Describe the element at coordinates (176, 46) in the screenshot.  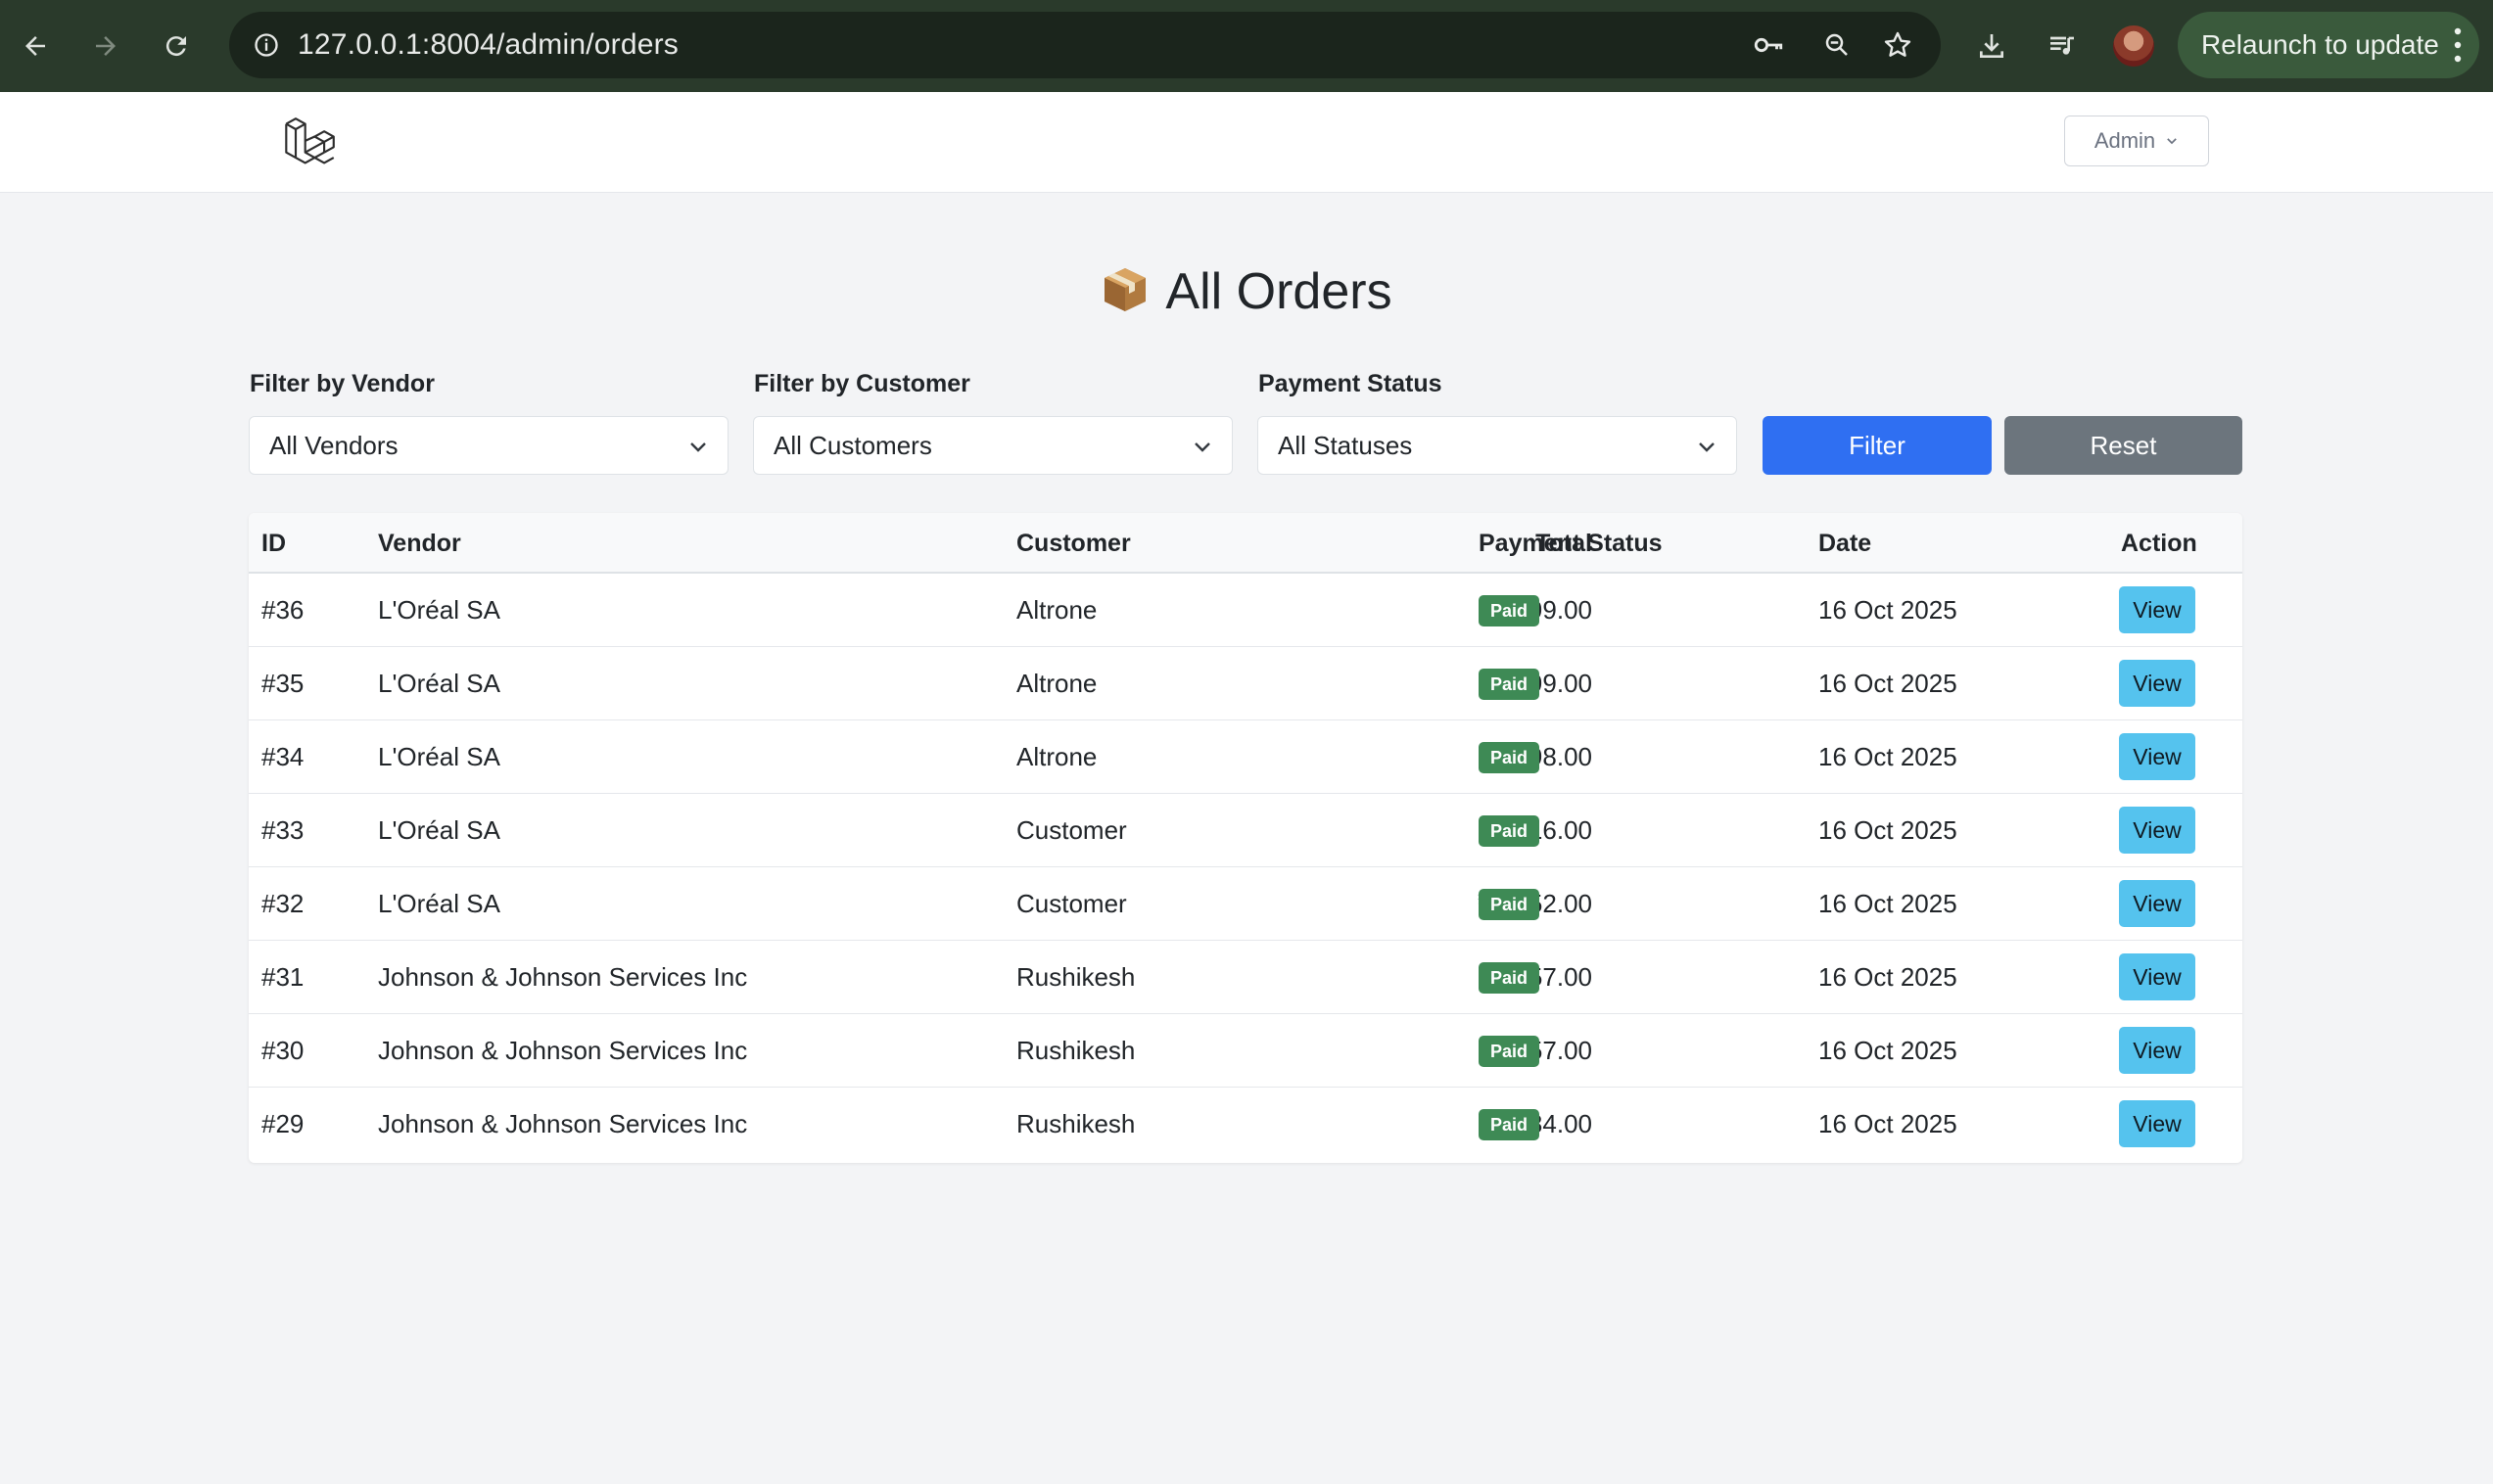
I see `reload-icon` at that location.